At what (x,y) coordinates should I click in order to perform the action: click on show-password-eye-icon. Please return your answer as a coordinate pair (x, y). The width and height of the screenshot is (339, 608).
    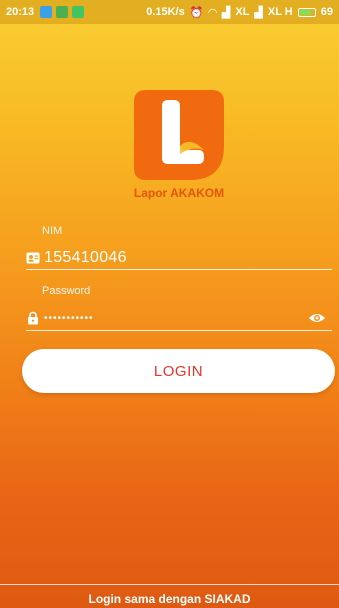
    Looking at the image, I should click on (317, 318).